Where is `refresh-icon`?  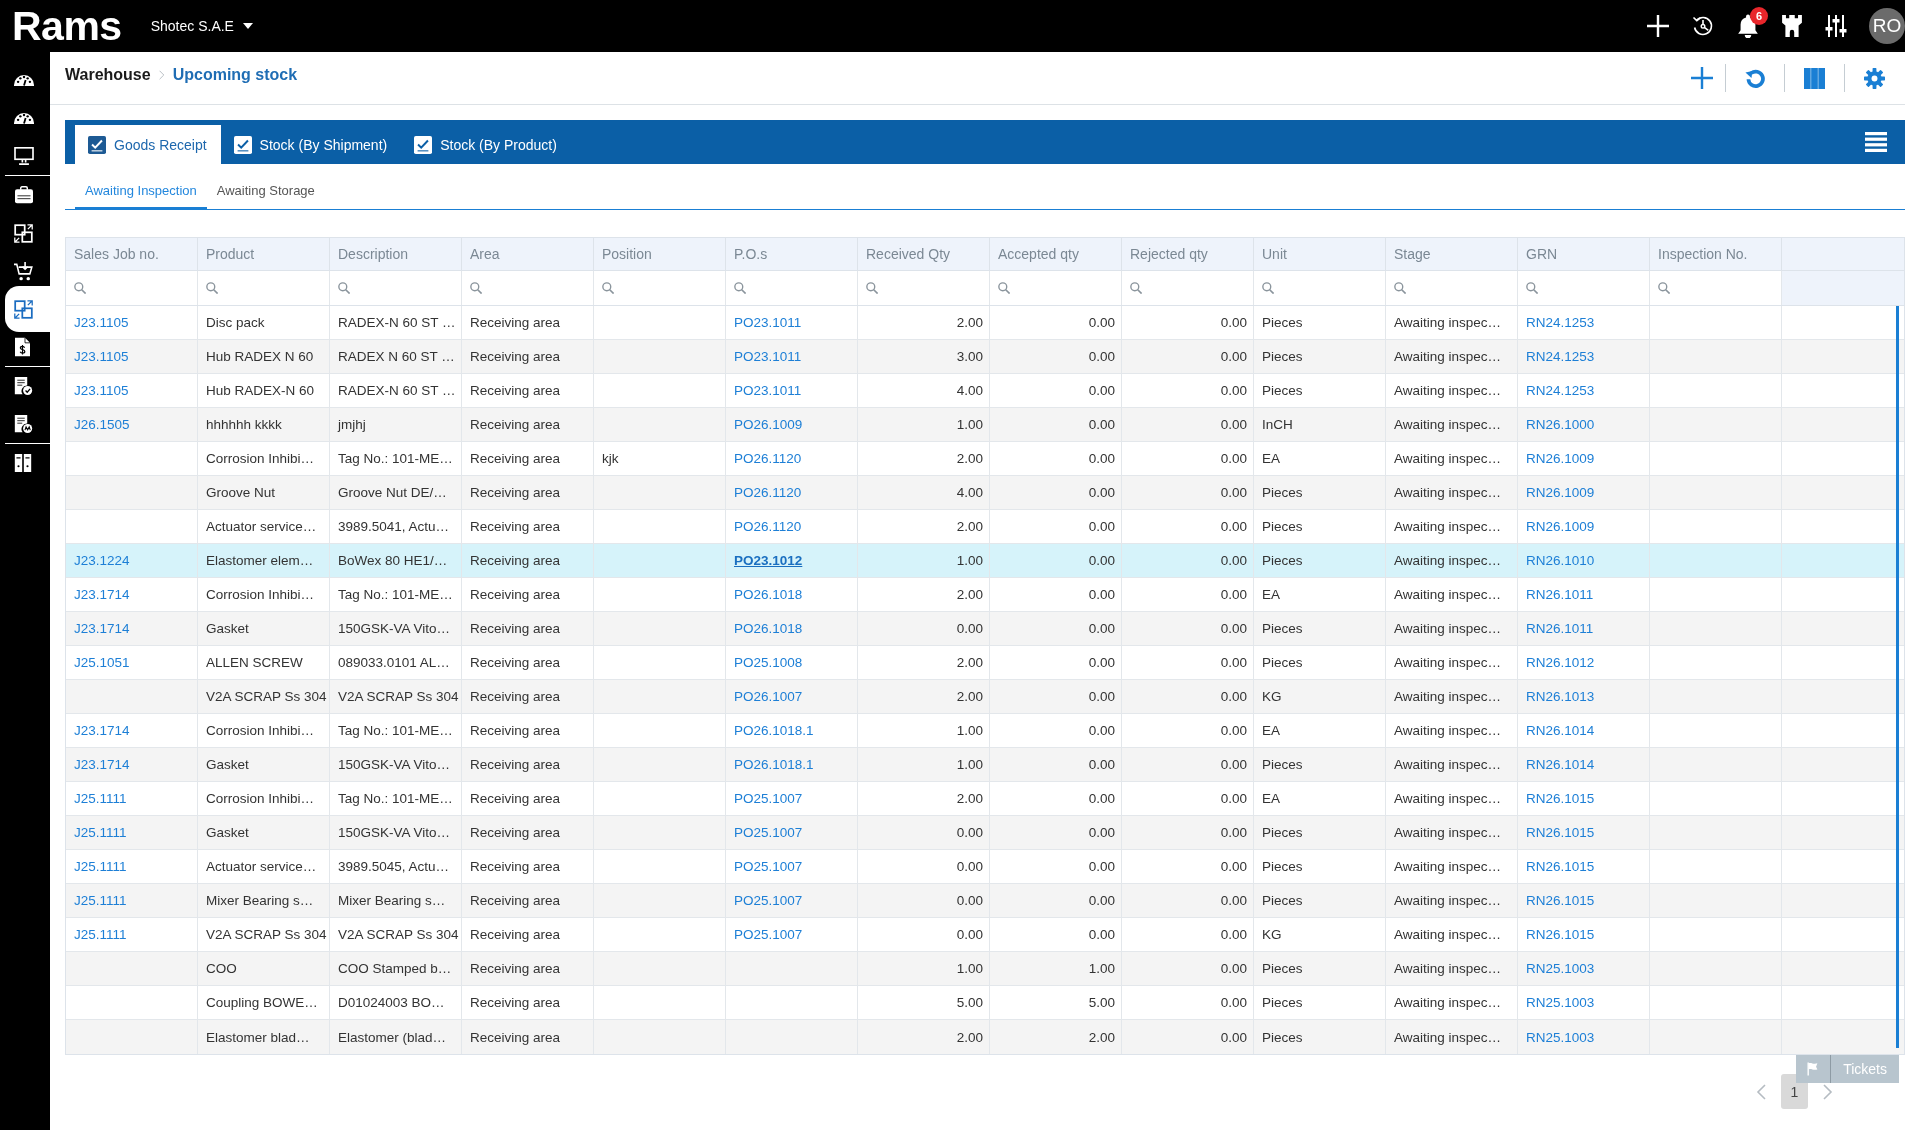
refresh-icon is located at coordinates (1755, 78).